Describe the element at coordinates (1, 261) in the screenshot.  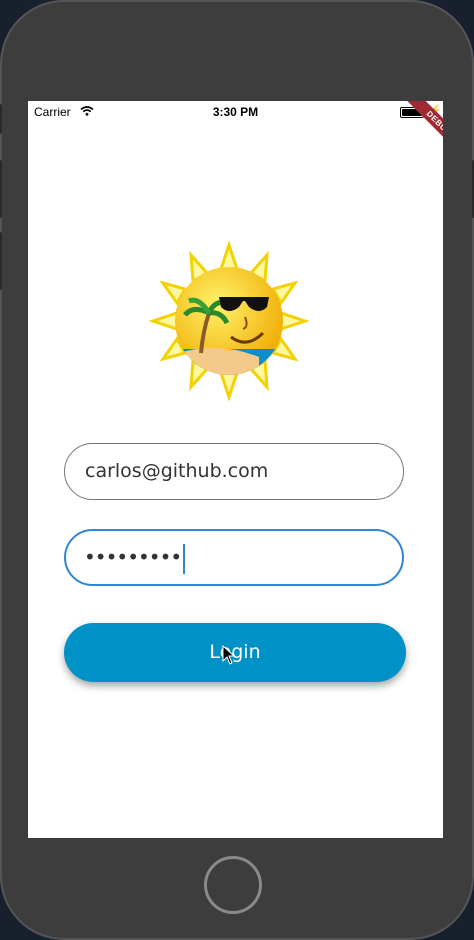
I see `volume-down-button` at that location.